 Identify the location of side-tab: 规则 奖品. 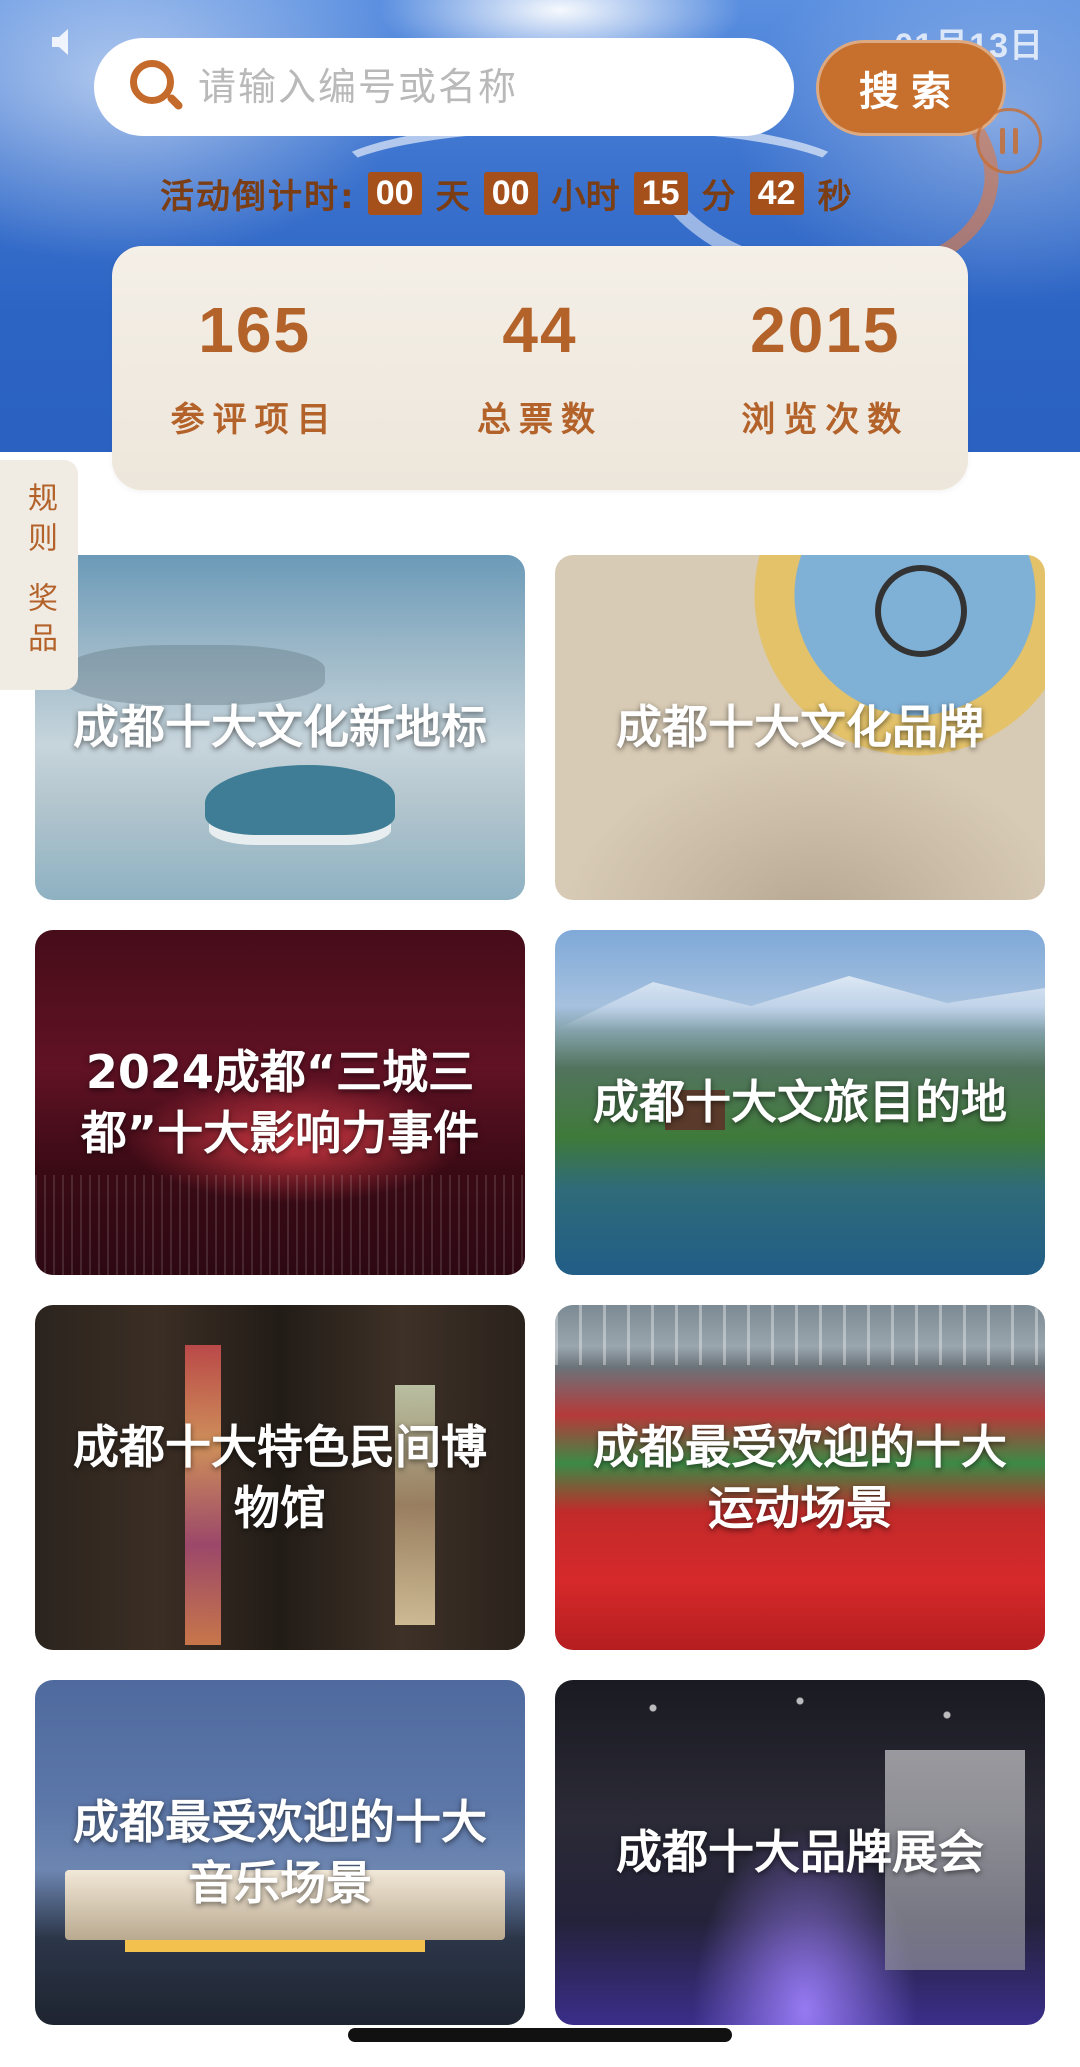
(39, 575).